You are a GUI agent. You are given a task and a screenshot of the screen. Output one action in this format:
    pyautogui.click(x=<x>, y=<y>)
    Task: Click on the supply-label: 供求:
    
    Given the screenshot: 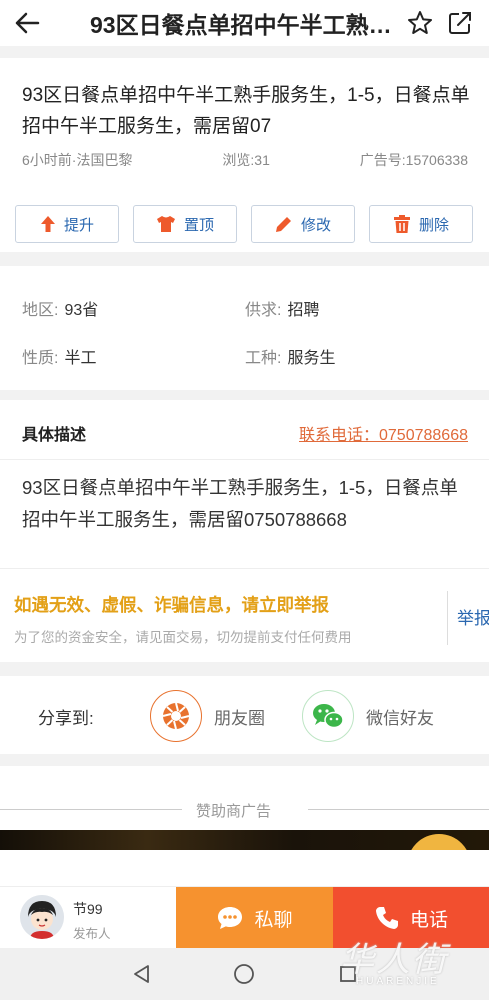 What is the action you would take?
    pyautogui.click(x=263, y=310)
    